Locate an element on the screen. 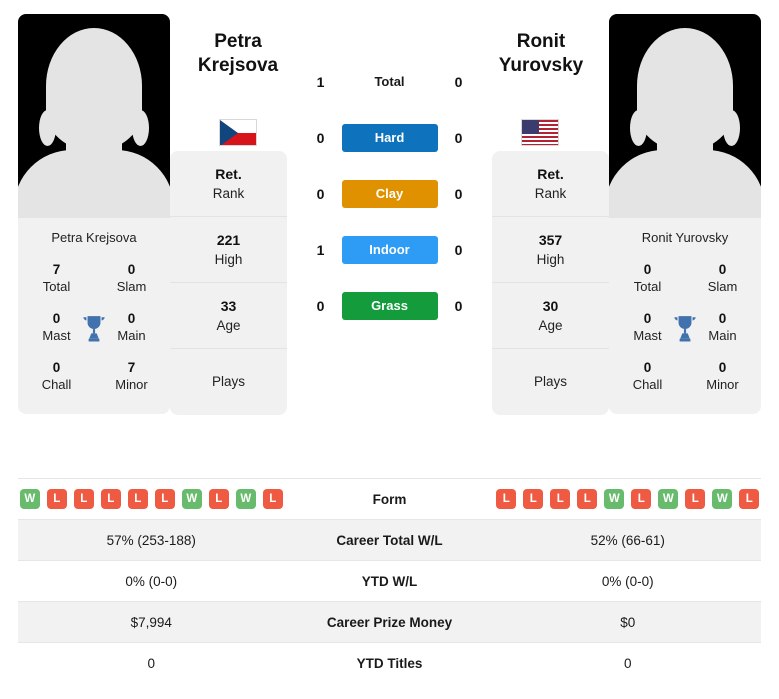 This screenshot has width=779, height=699. stat-value-left: 57% (253-188) is located at coordinates (151, 540).